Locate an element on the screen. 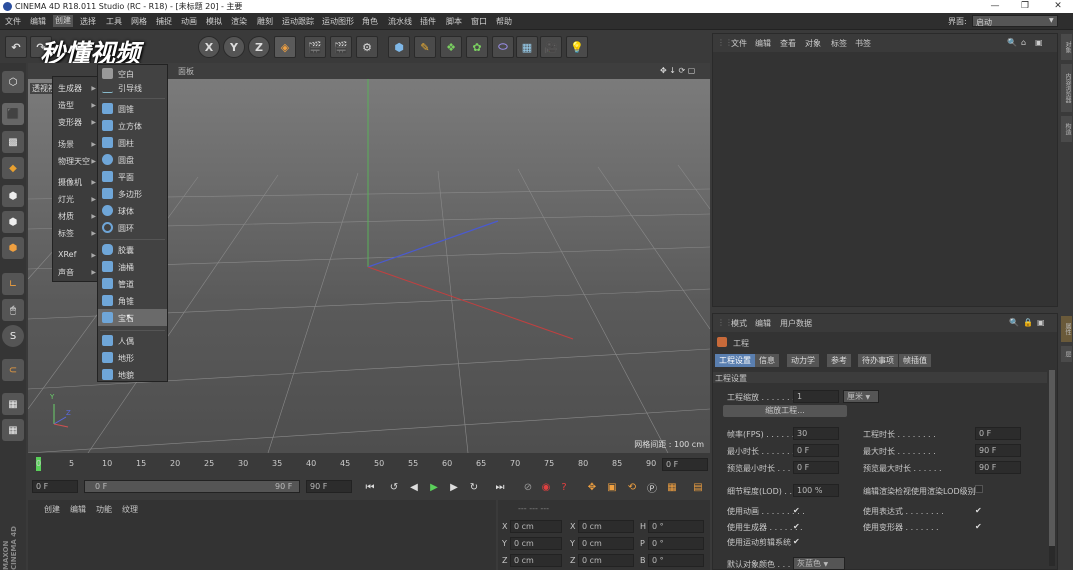 The width and height of the screenshot is (1073, 570). cube-object-icon: ⬢ is located at coordinates (399, 47).